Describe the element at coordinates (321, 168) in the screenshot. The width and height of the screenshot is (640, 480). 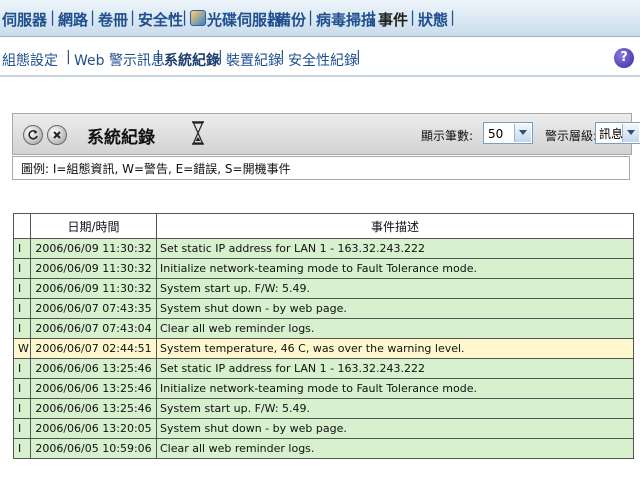
I see `legend-text: 圖例: I=組態資訊, W=警告, E=錯誤, S=開機事件` at that location.